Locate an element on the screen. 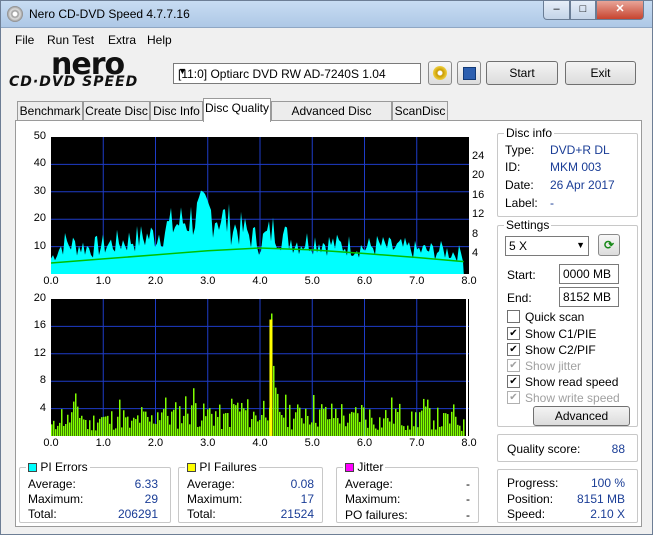  exit-button: Exit is located at coordinates (600, 73).